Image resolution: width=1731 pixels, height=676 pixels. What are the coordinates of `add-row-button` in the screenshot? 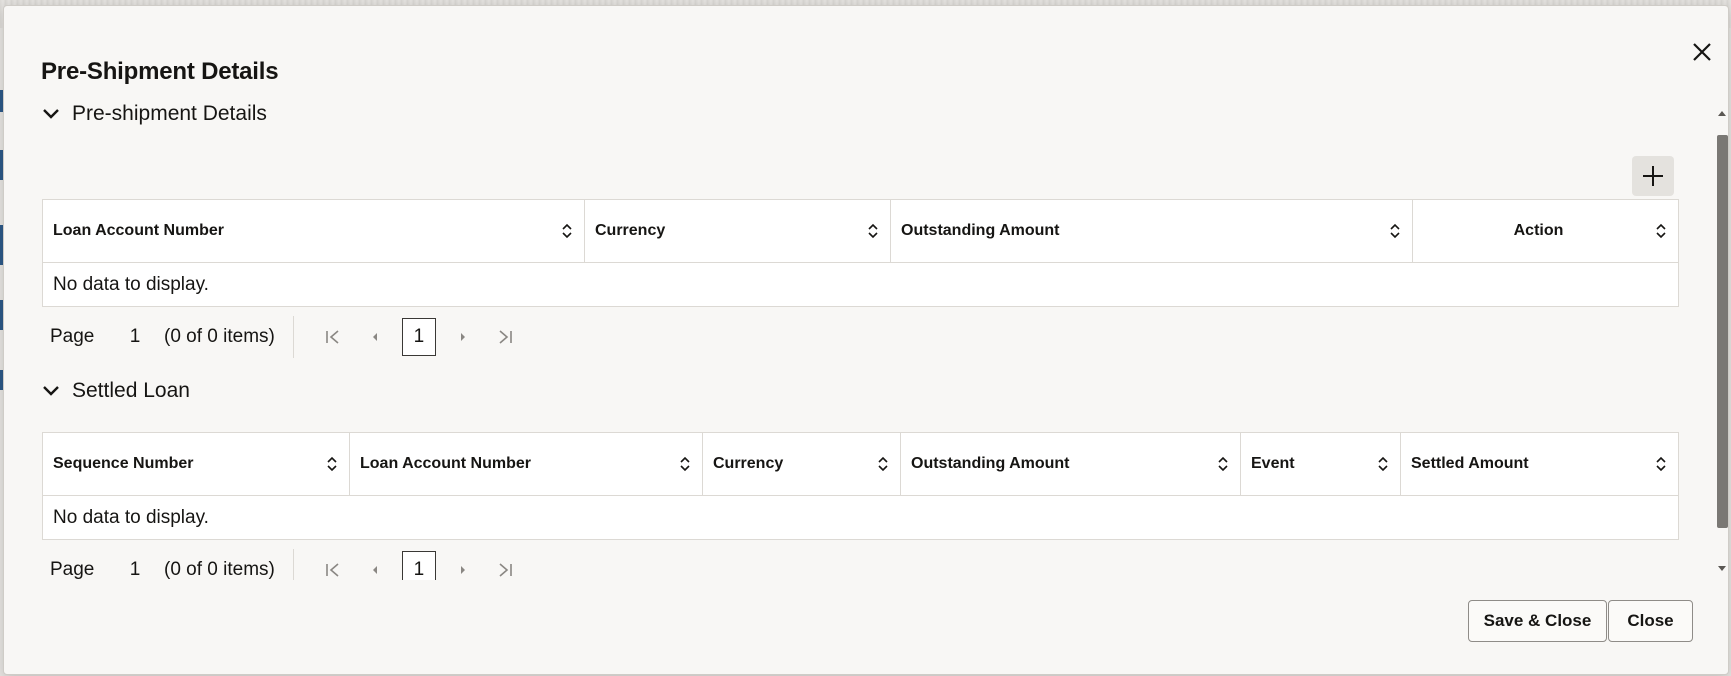 It's located at (1653, 176).